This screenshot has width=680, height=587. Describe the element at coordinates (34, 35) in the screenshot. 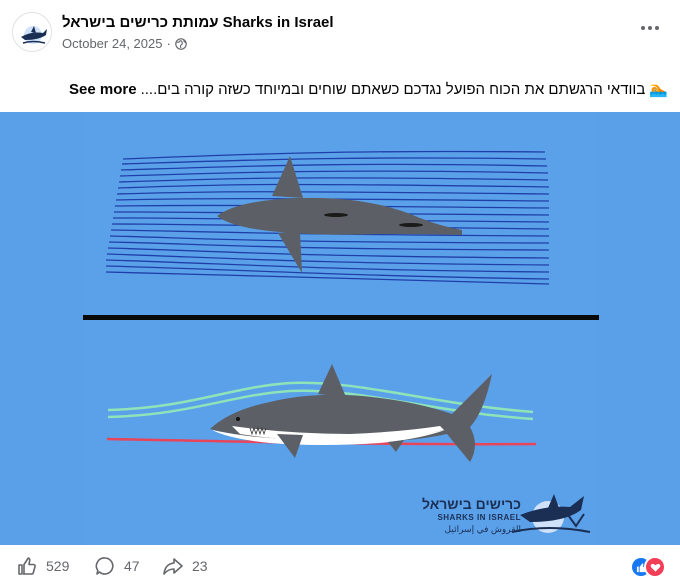

I see `sharks-logo-icon` at that location.